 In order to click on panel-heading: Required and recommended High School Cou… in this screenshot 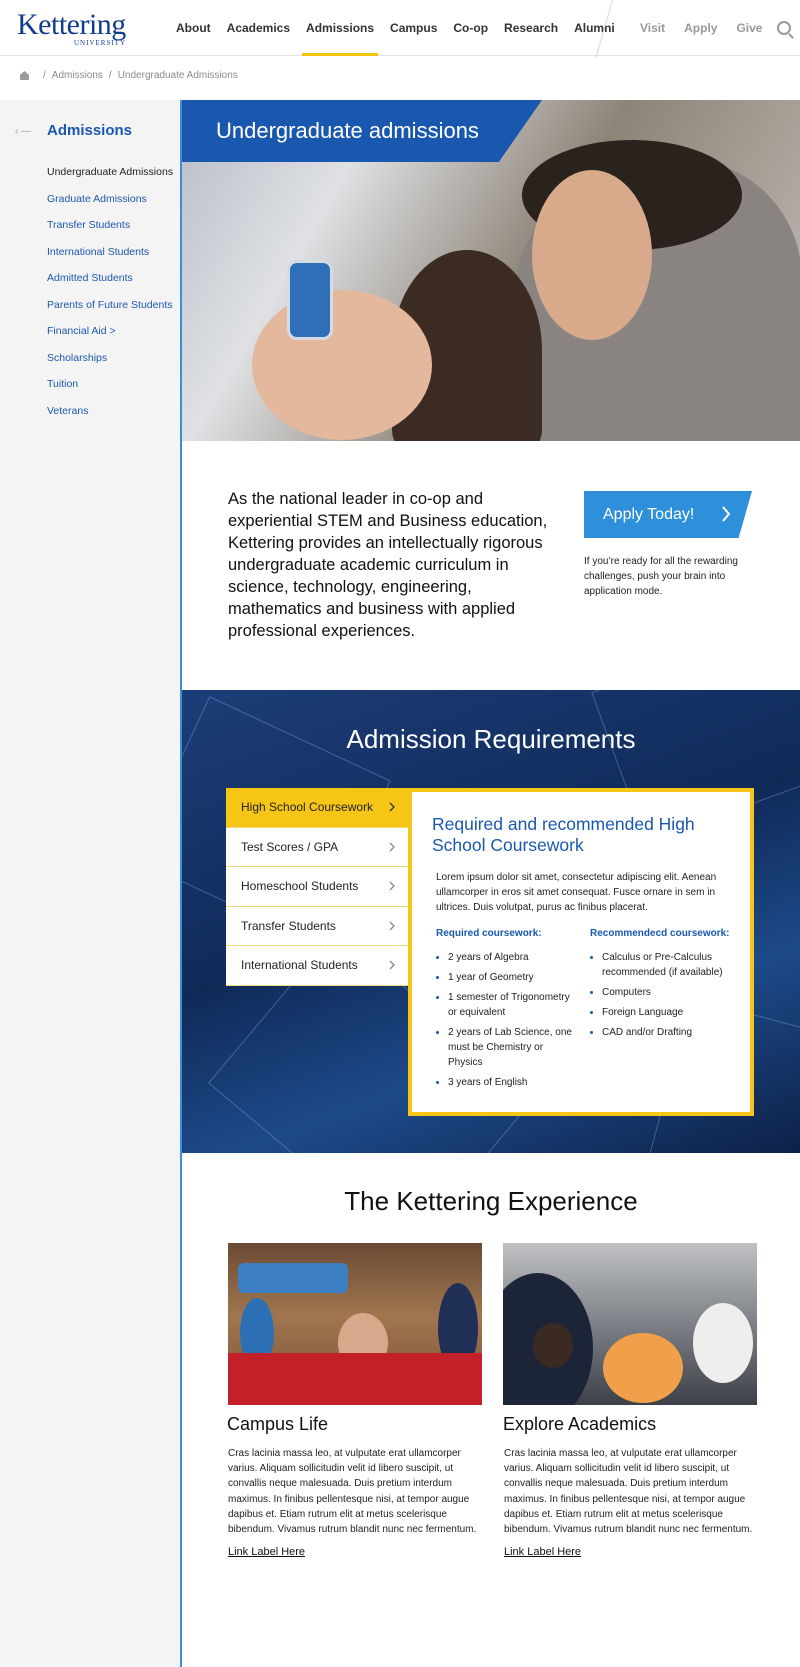, I will do `click(563, 834)`.